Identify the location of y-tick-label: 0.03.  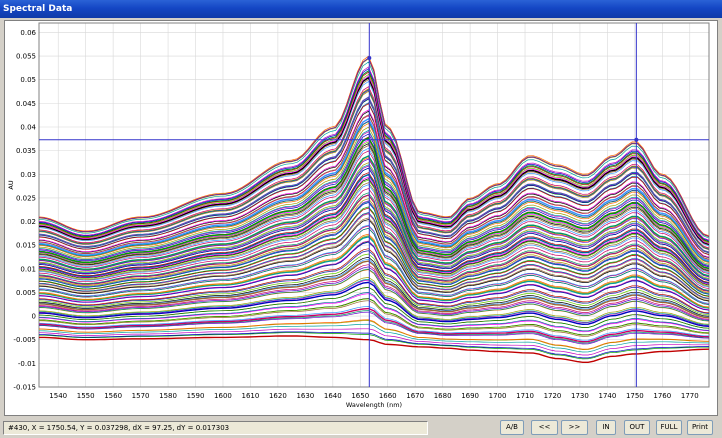
(28, 175).